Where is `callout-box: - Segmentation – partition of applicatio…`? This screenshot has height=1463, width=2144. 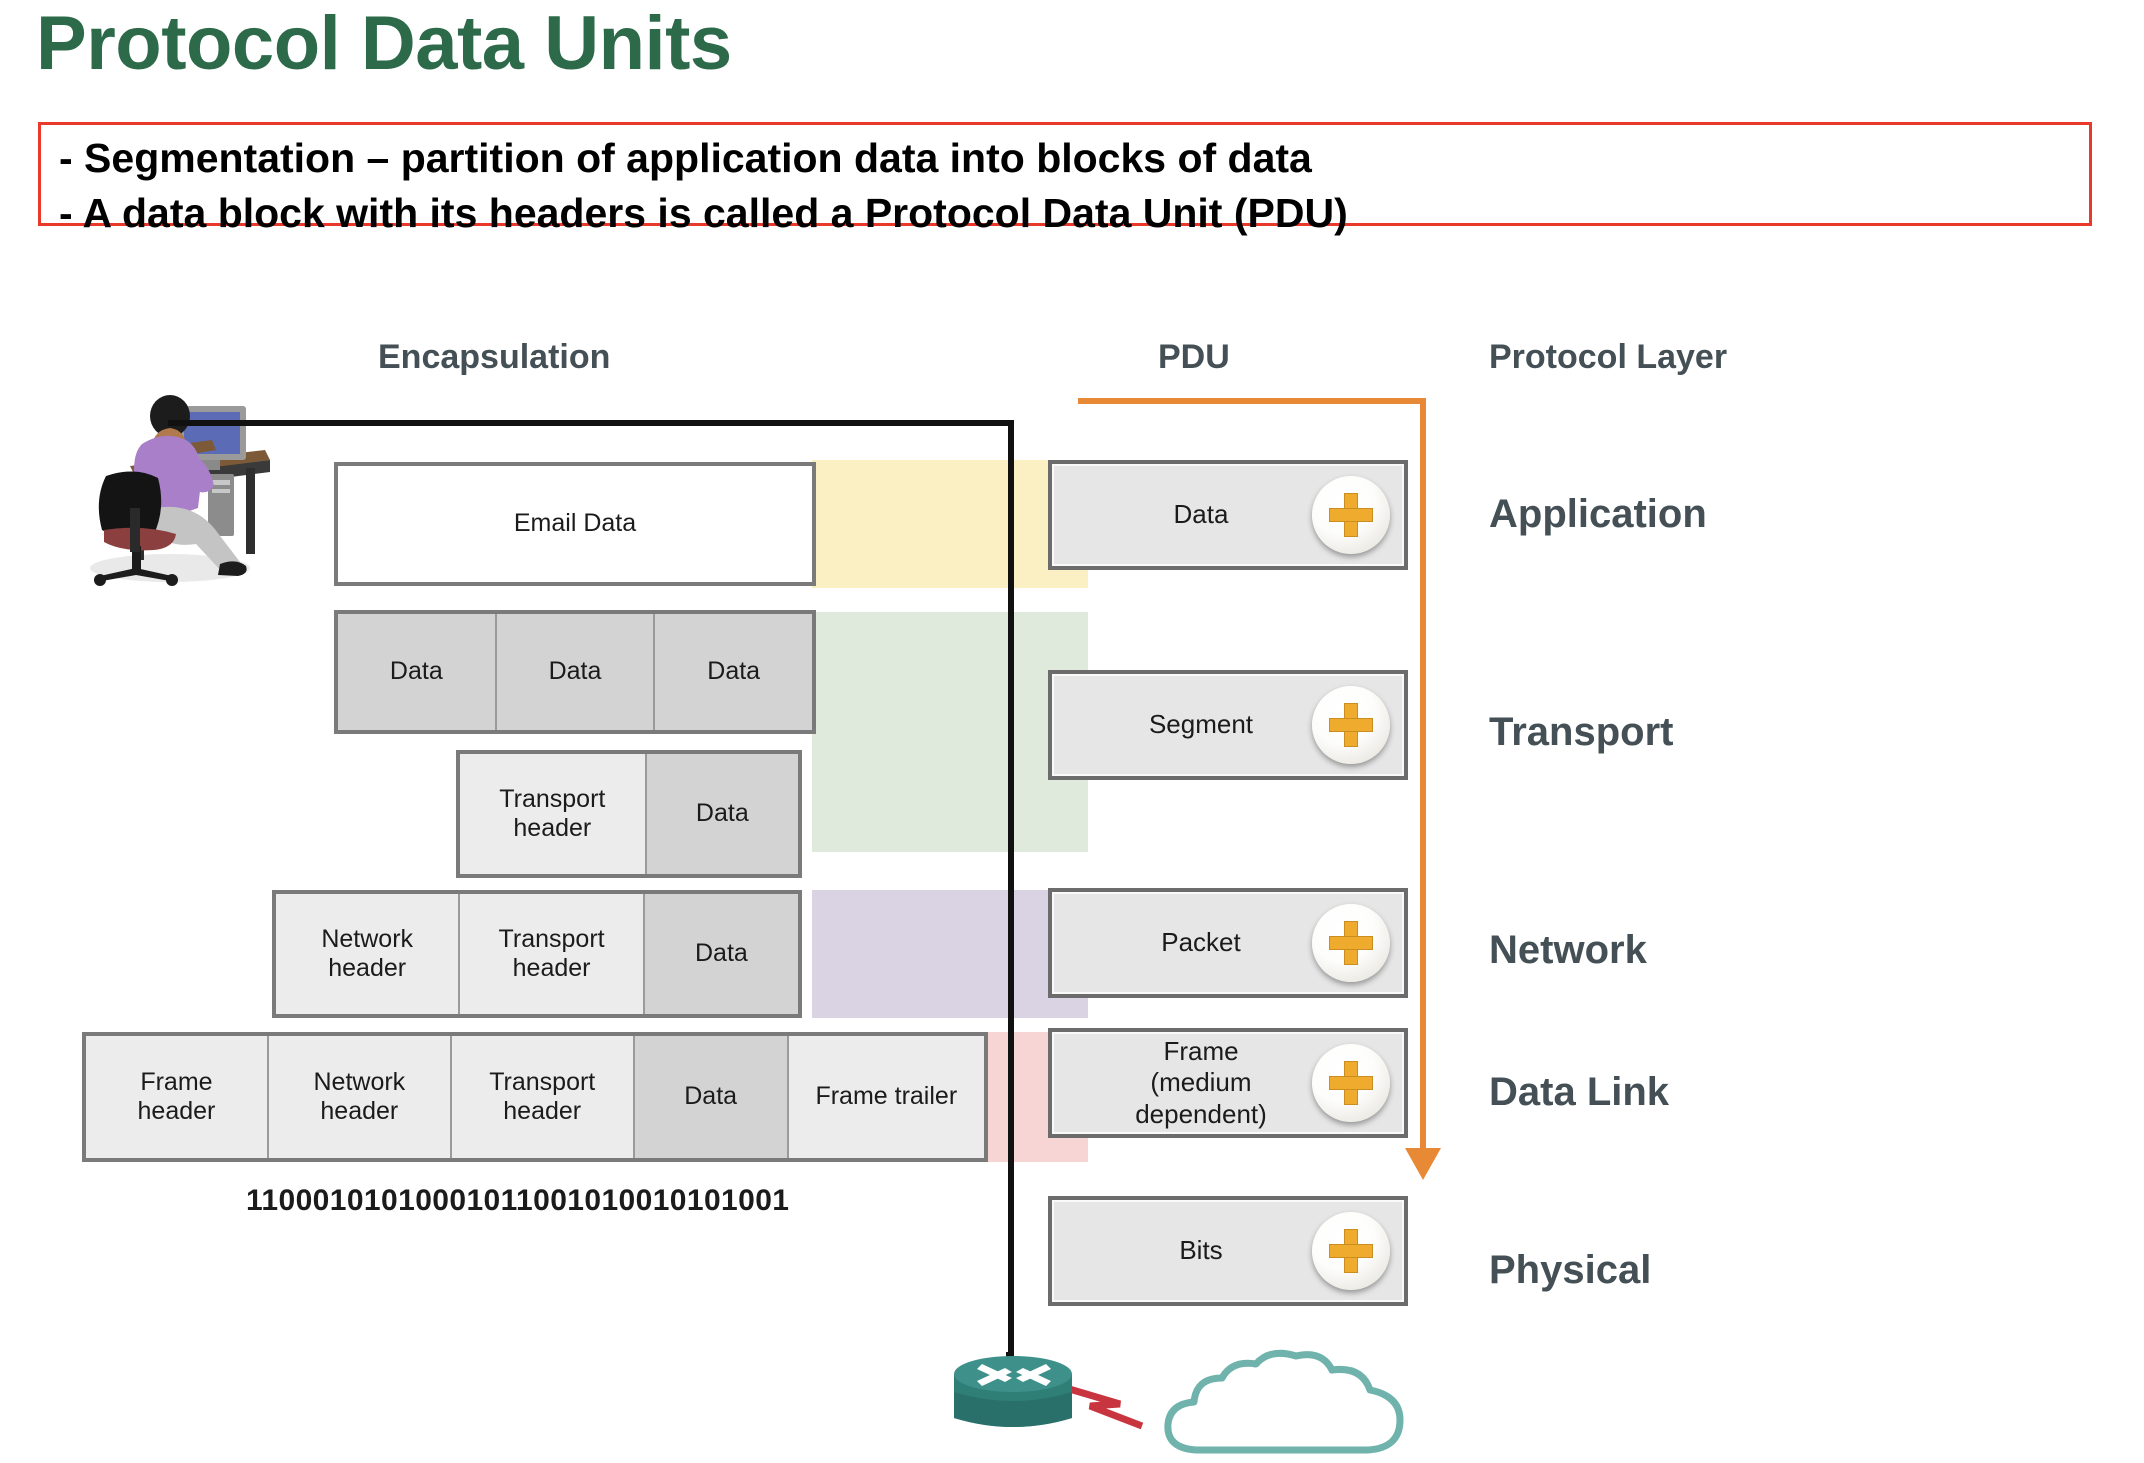 callout-box: - Segmentation – partition of applicatio… is located at coordinates (1065, 179).